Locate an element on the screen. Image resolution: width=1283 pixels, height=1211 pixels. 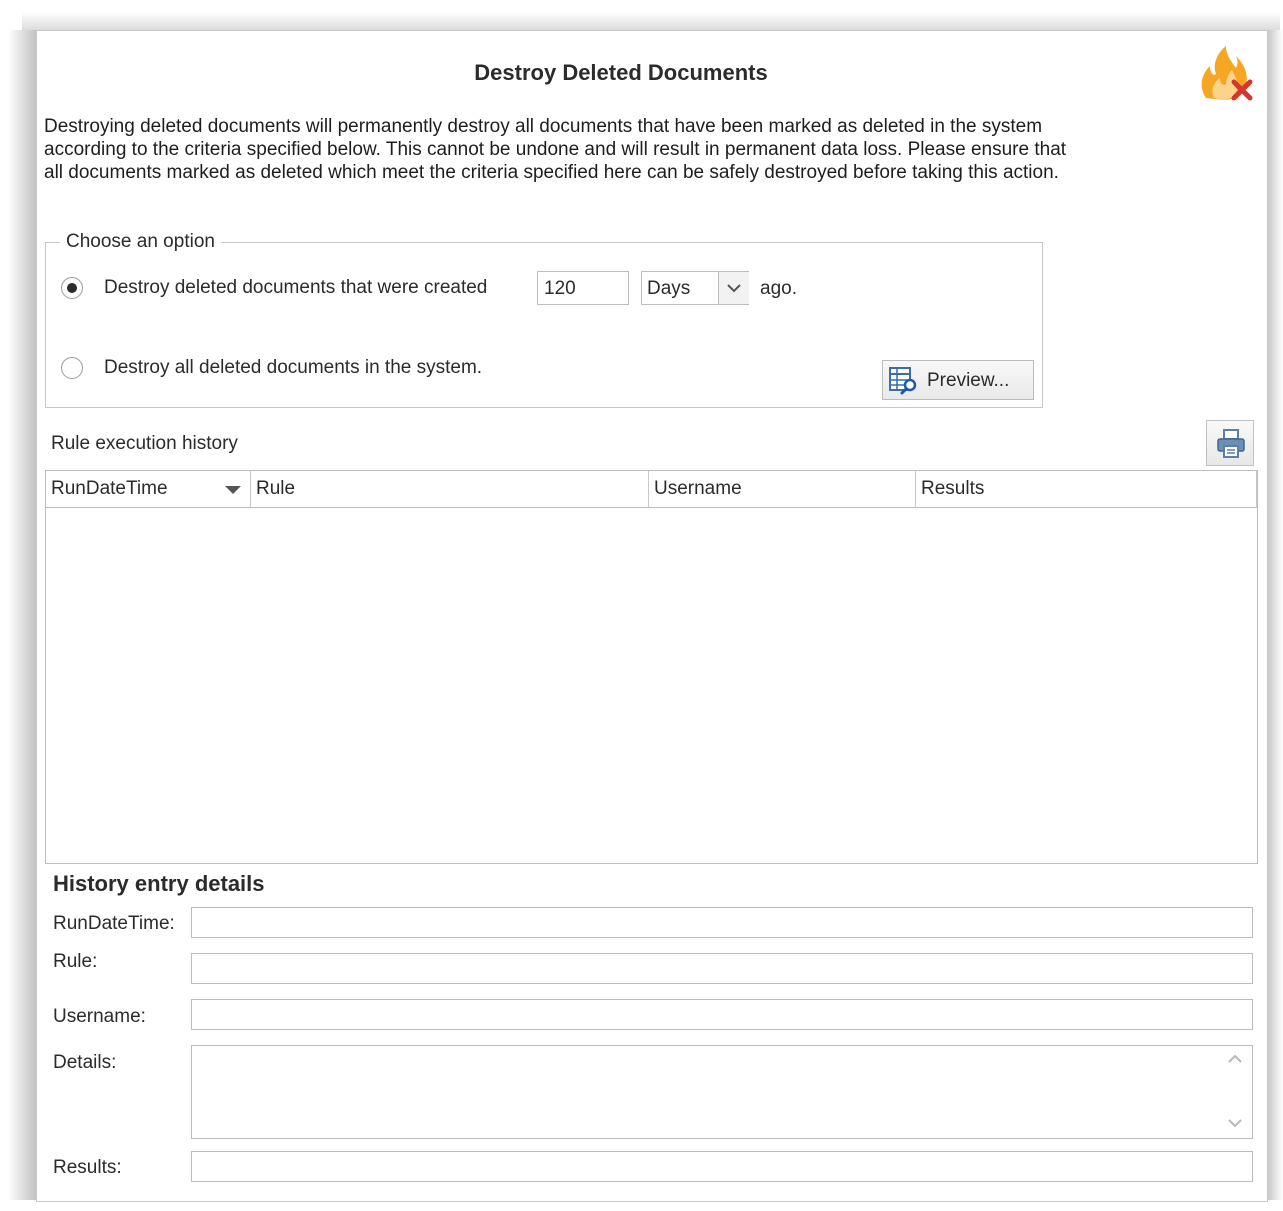
details-text is located at coordinates (692, 1091).